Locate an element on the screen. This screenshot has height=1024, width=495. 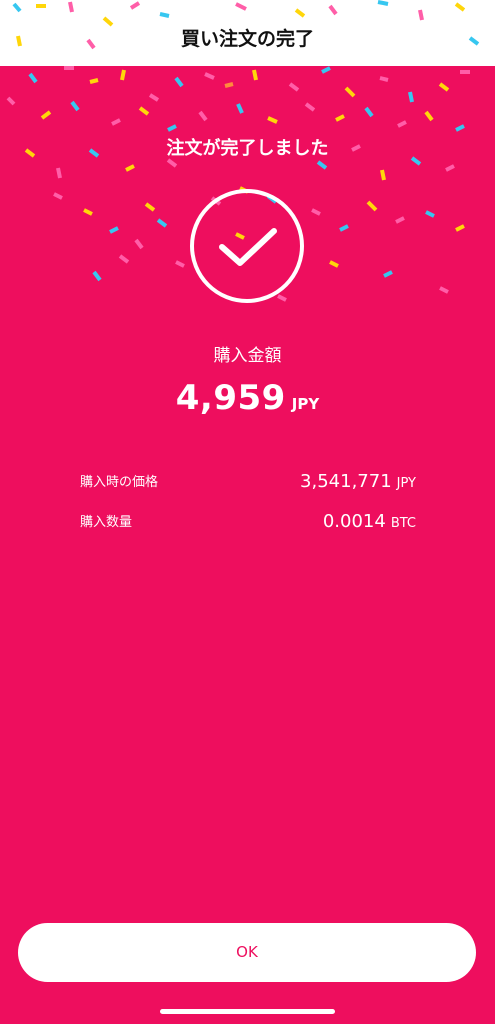
order-complete-message: 注文が完了しました is located at coordinates (247, 148).